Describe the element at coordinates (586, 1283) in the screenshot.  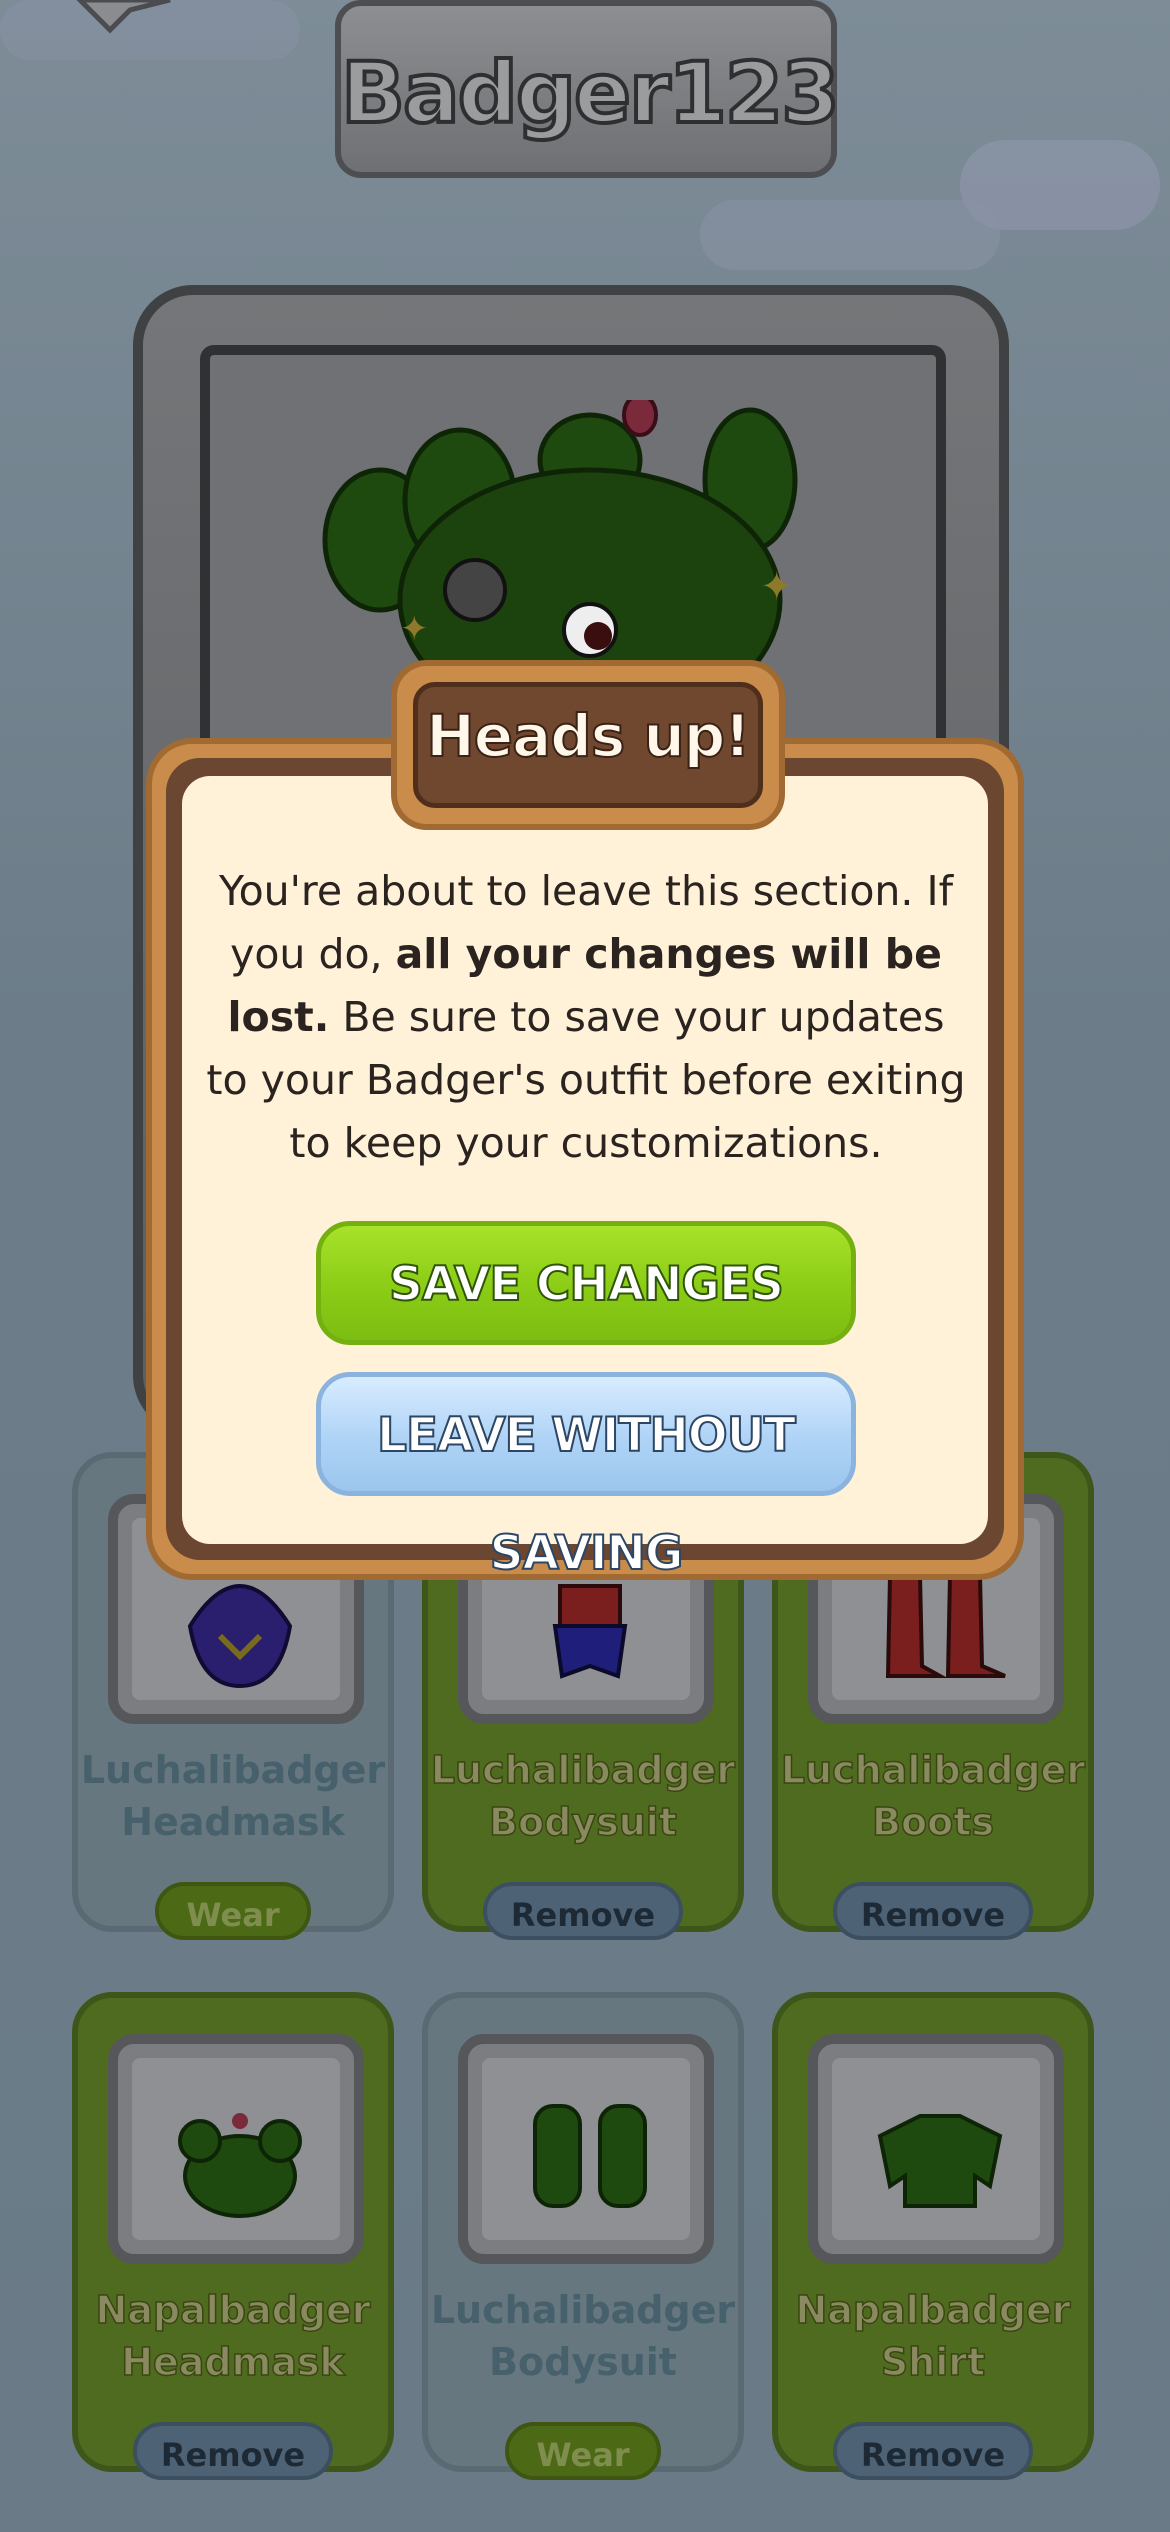
I see `save-changes-button: SAVE CHANGES` at that location.